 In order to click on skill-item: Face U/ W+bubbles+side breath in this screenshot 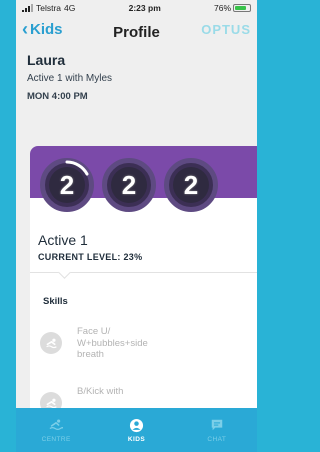, I will do `click(108, 343)`.